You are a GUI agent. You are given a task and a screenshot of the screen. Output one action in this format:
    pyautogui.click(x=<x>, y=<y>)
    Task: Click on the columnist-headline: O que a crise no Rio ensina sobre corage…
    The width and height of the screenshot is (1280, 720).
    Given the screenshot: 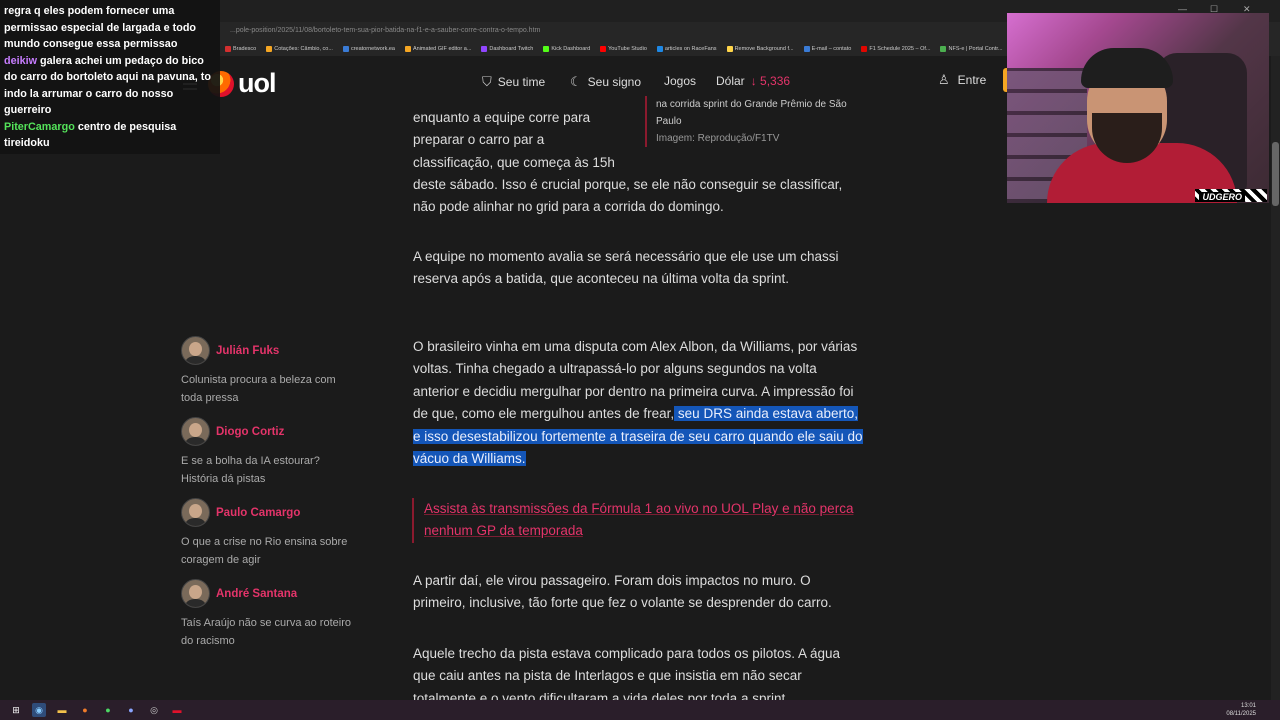 What is the action you would take?
    pyautogui.click(x=266, y=551)
    